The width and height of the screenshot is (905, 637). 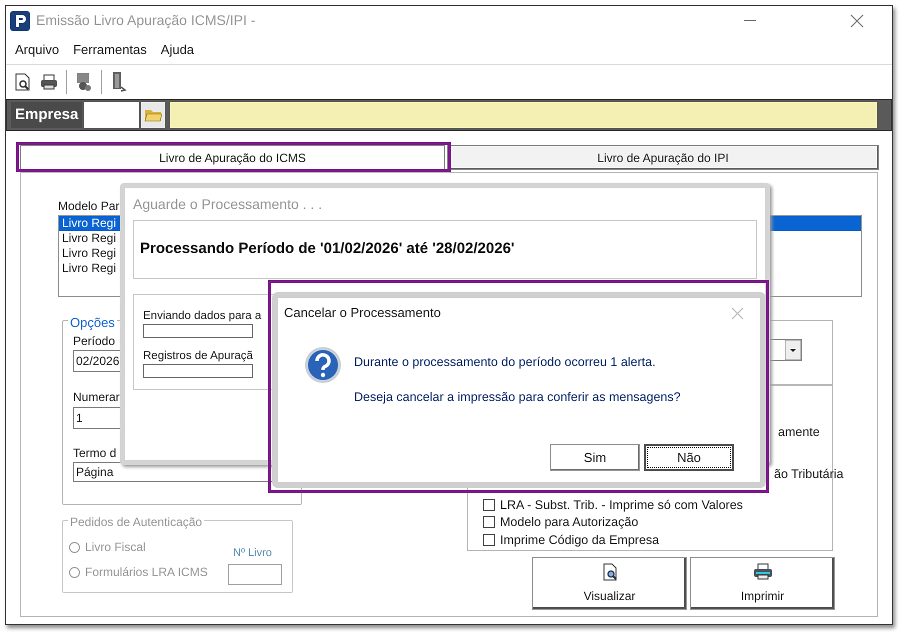 I want to click on dialog-title: Aguarde o Processamento . . ., so click(x=228, y=204).